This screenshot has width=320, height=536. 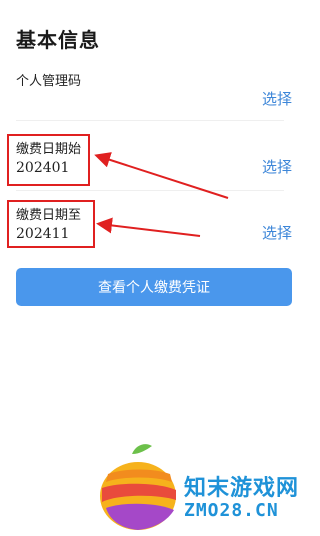 I want to click on watermark-logo, so click(x=138, y=487).